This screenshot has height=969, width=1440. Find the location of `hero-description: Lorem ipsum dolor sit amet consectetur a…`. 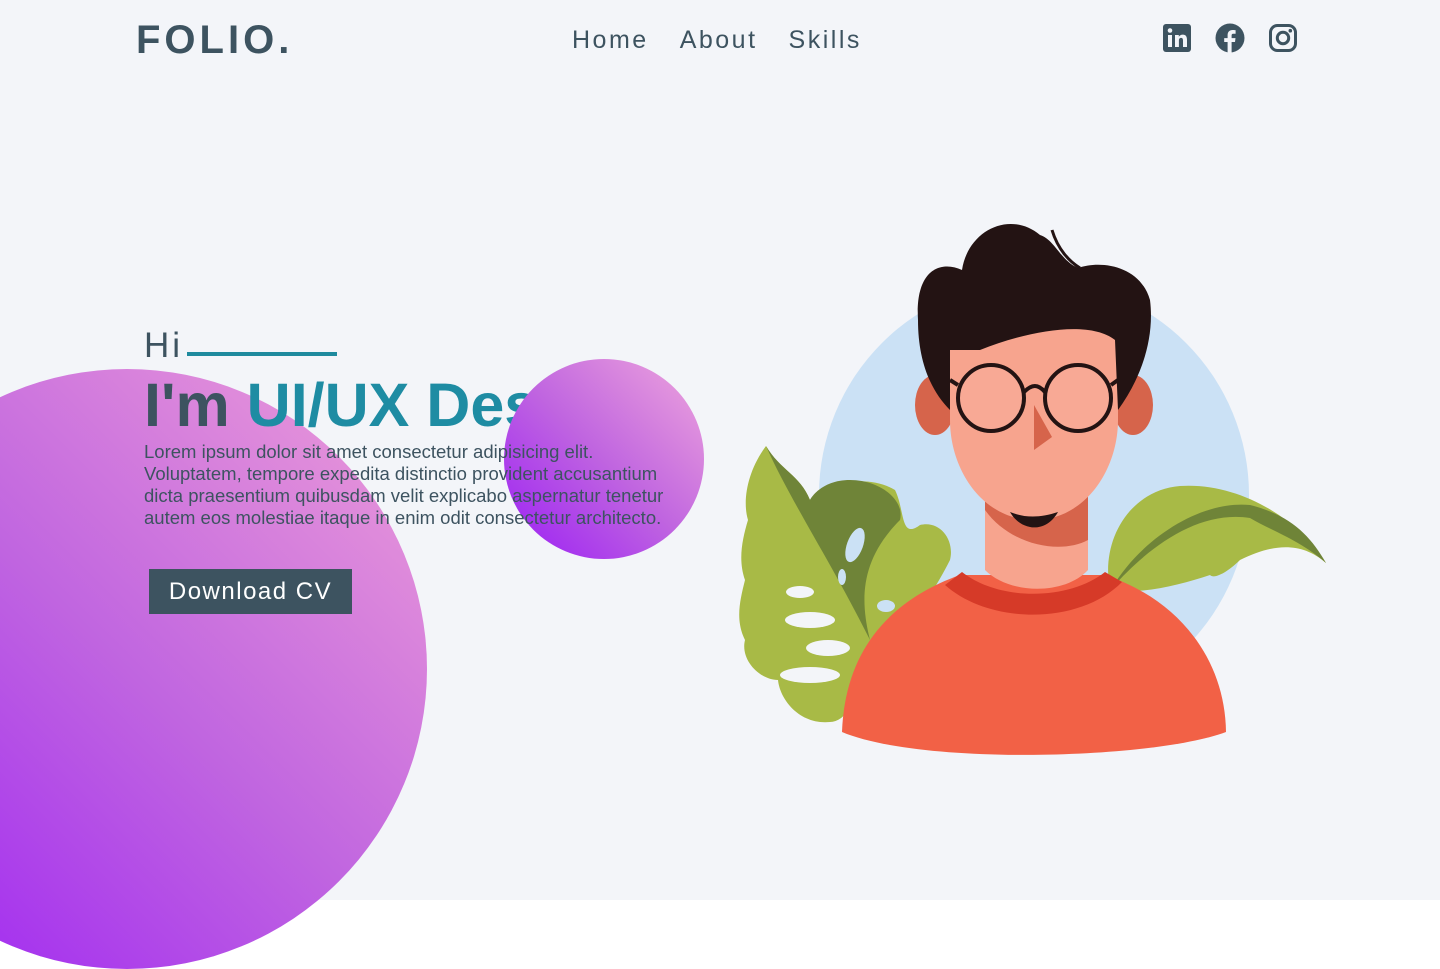

hero-description: Lorem ipsum dolor sit amet consectetur a… is located at coordinates (404, 484).